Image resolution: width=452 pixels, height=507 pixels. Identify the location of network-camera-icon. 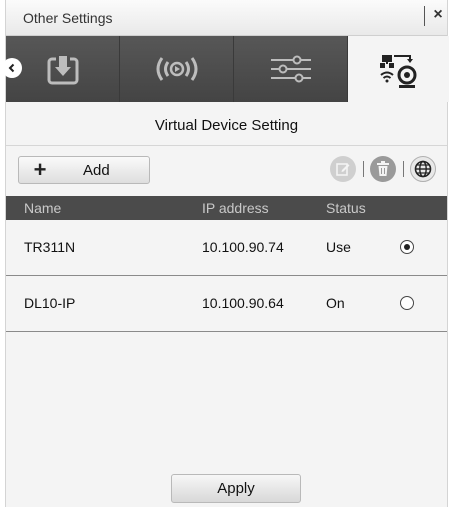
(397, 71).